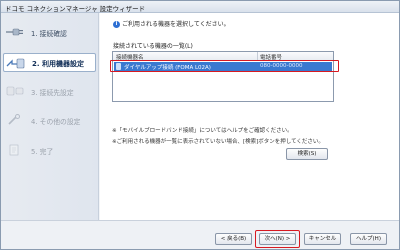  Describe the element at coordinates (218, 142) in the screenshot. I see `search-note: ※ご利用される機器が一覧に表示されていない場合、[検索]ボタンを押してください。` at that location.